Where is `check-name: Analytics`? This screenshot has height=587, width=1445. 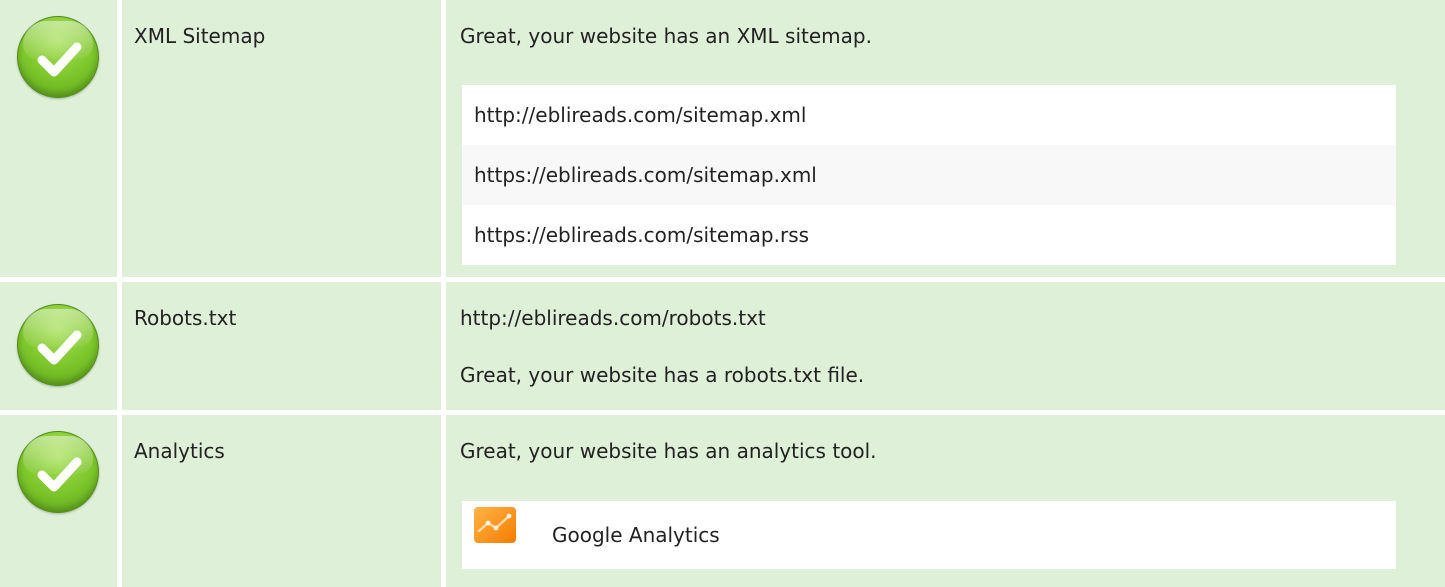
check-name: Analytics is located at coordinates (179, 451).